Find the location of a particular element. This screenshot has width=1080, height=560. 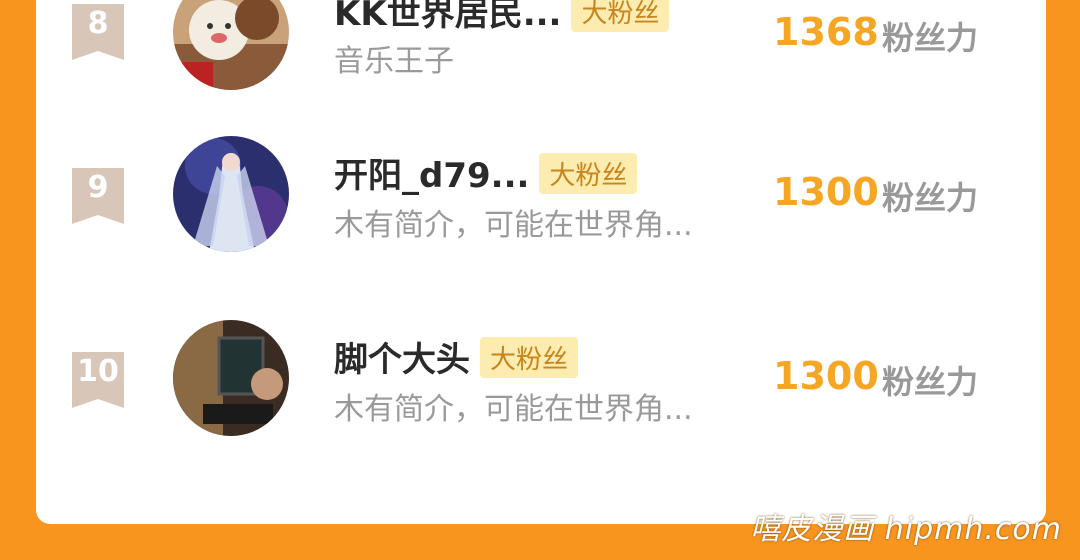

rank-number: 8 is located at coordinates (98, 23).